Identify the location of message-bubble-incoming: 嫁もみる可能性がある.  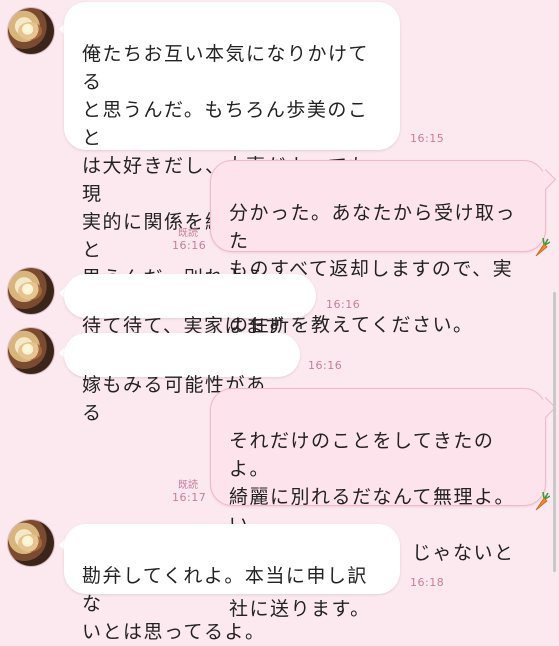
(182, 378).